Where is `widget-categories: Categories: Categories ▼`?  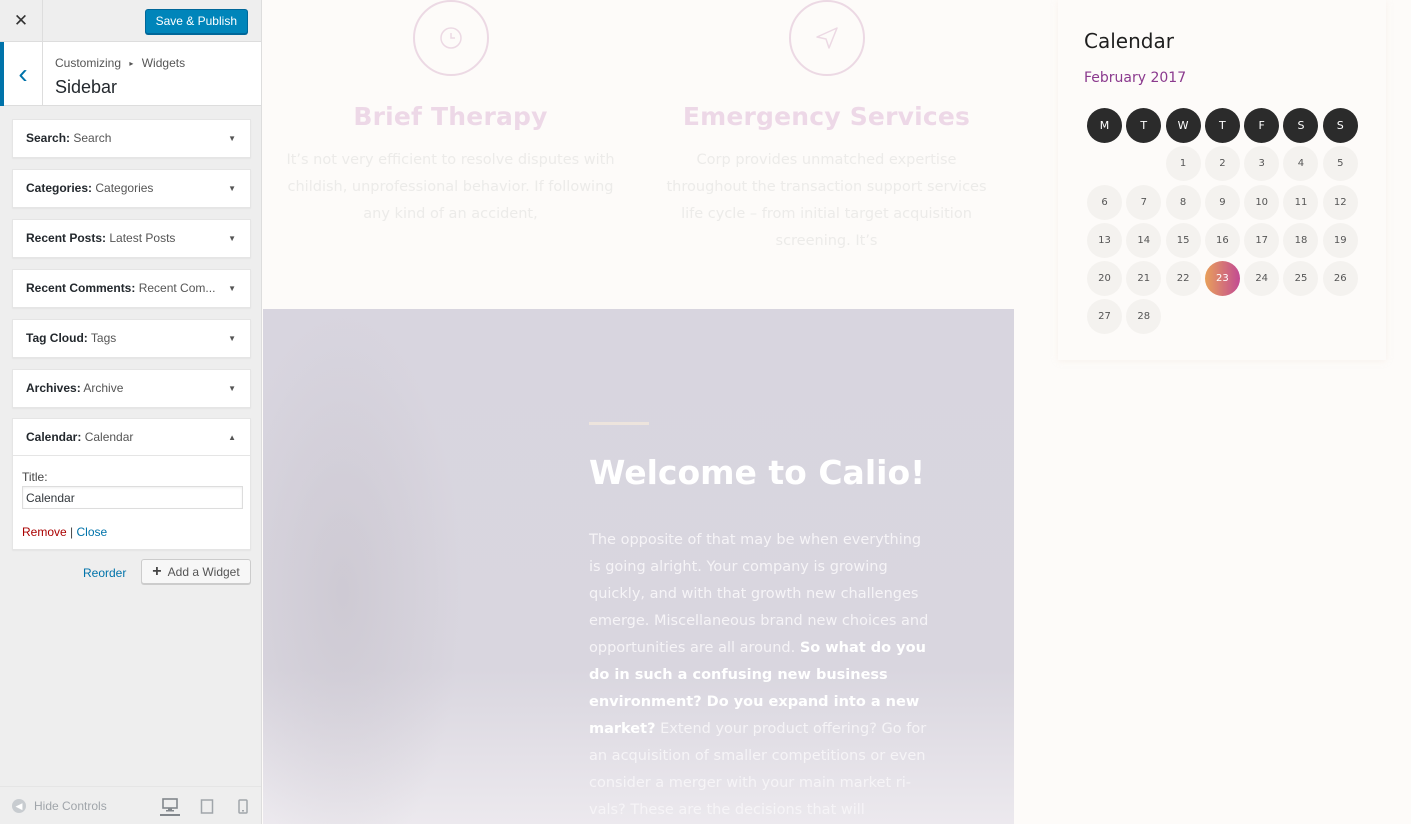
widget-categories: Categories: Categories ▼ is located at coordinates (131, 188).